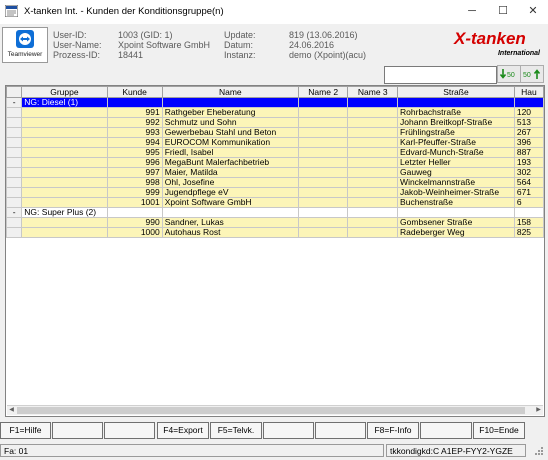  What do you see at coordinates (275, 222) in the screenshot?
I see `table-row: 990 Sandner, Lukas Gombsener Straße 158` at bounding box center [275, 222].